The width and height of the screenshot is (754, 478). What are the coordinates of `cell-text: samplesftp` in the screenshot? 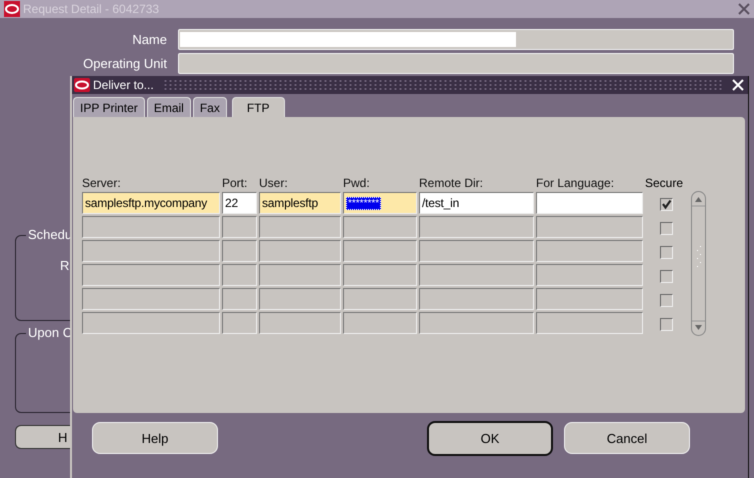 It's located at (290, 203).